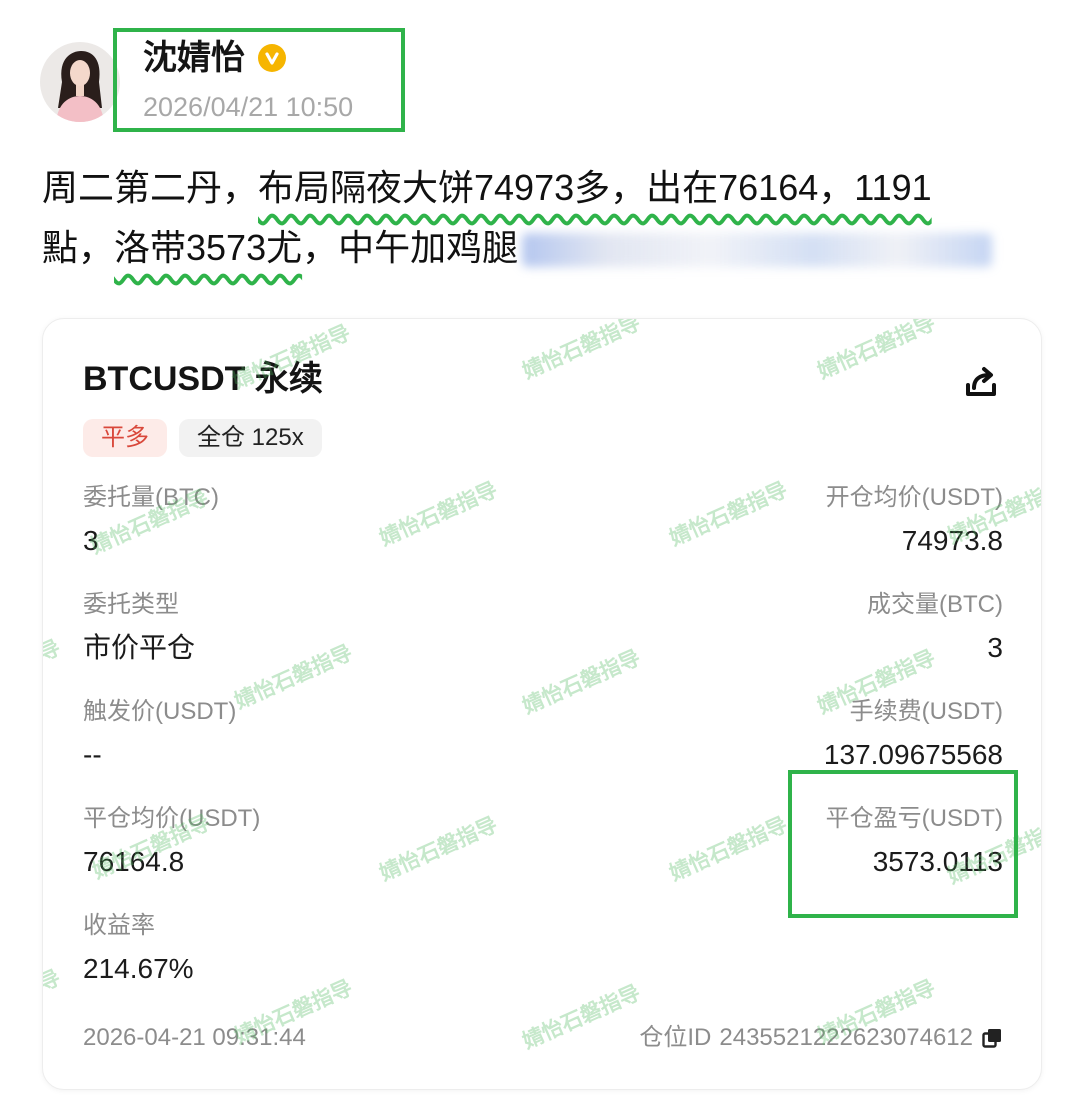 This screenshot has width=1079, height=1102. What do you see at coordinates (543, 964) in the screenshot?
I see `field-row: 收益率 214.67%` at bounding box center [543, 964].